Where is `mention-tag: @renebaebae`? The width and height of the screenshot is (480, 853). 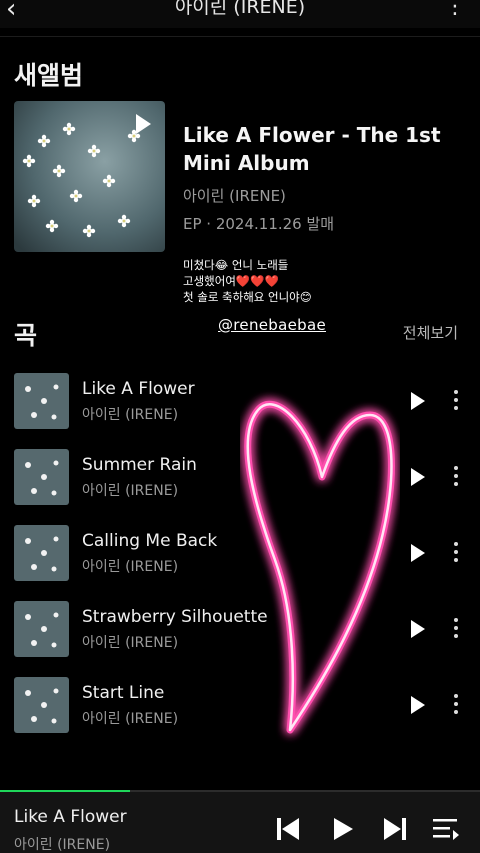 mention-tag: @renebaebae is located at coordinates (272, 325).